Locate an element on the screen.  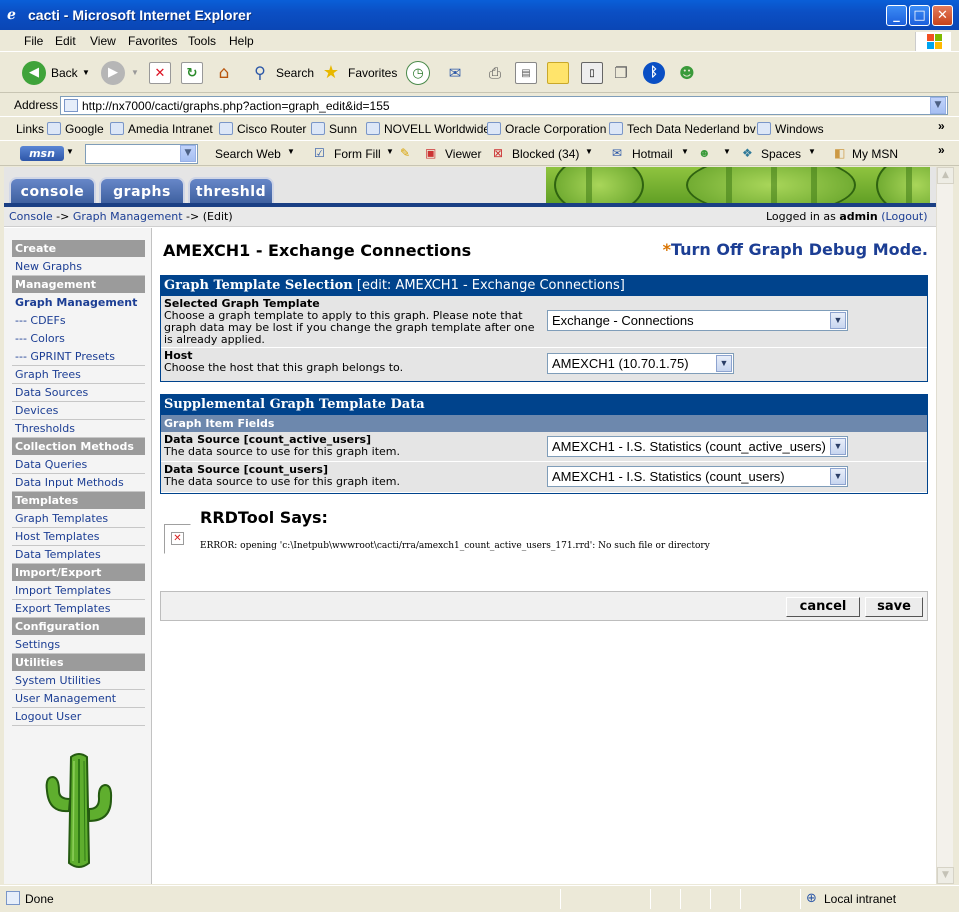
menu-new-graphs: New Graphs is located at coordinates (78, 267).